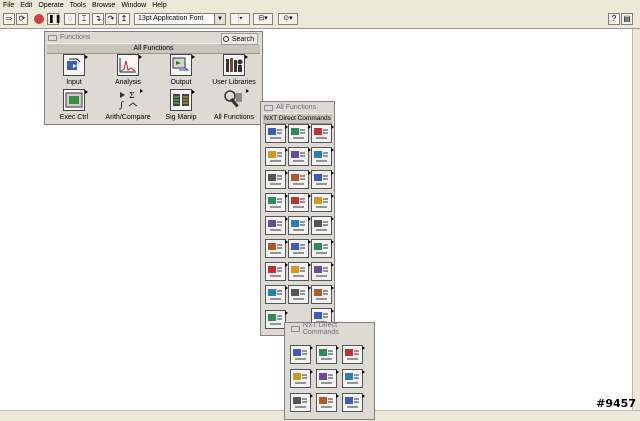  Describe the element at coordinates (614, 19) in the screenshot. I see `help-icon: ?` at that location.